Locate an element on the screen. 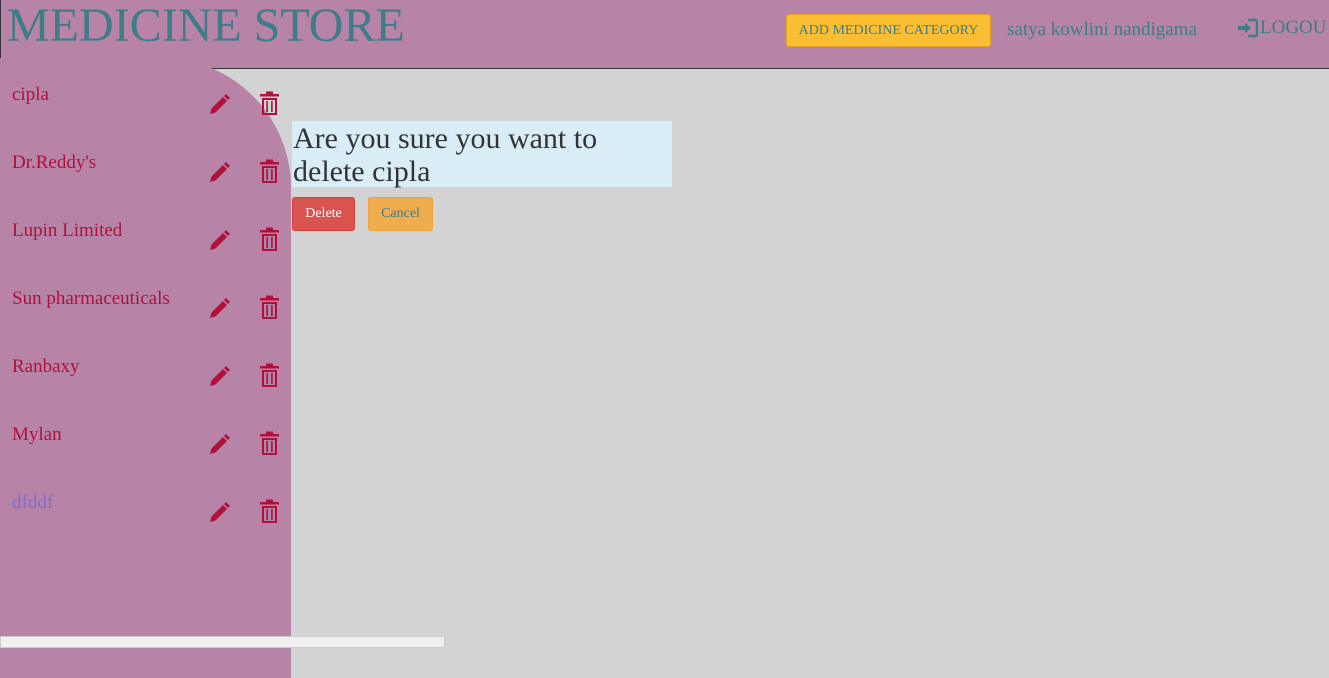  category-link: cipla is located at coordinates (30, 95).